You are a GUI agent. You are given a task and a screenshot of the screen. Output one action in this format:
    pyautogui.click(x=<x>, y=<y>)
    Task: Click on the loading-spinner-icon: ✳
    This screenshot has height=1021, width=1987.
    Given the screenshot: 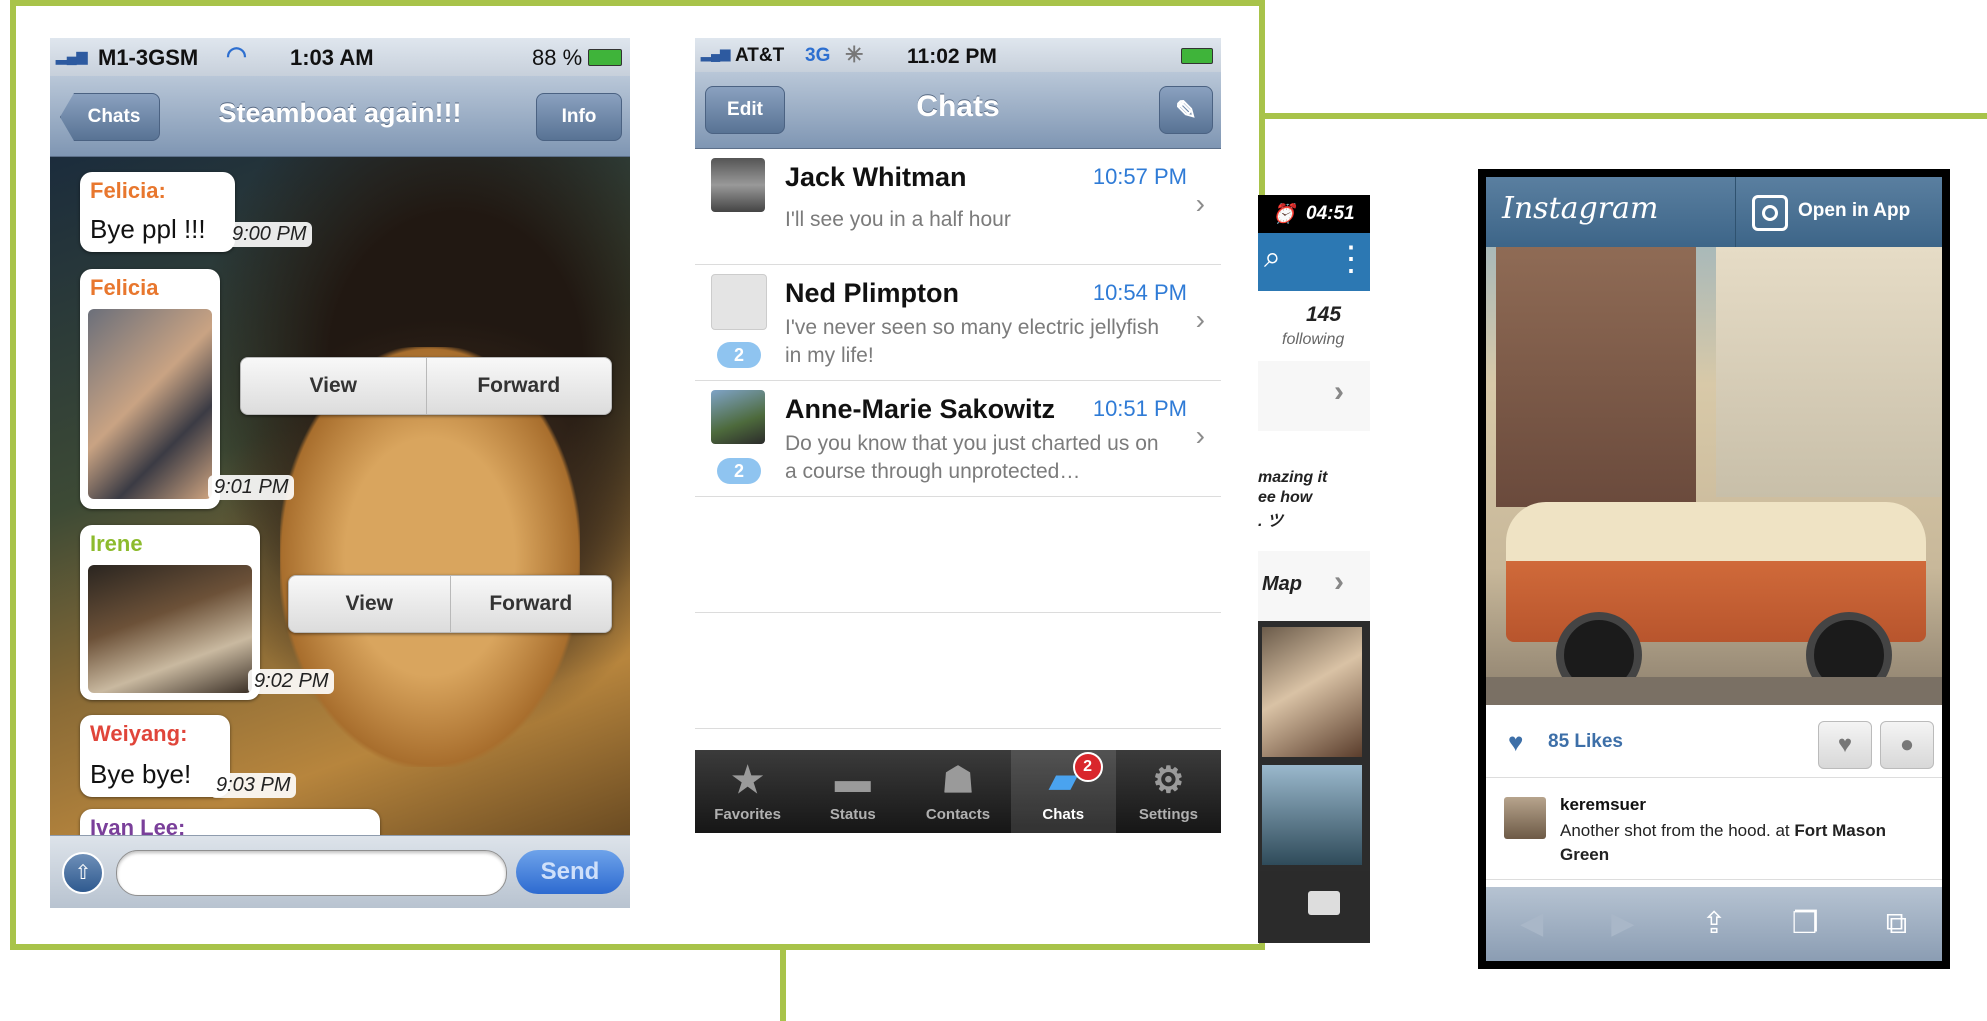 What is the action you would take?
    pyautogui.click(x=854, y=54)
    